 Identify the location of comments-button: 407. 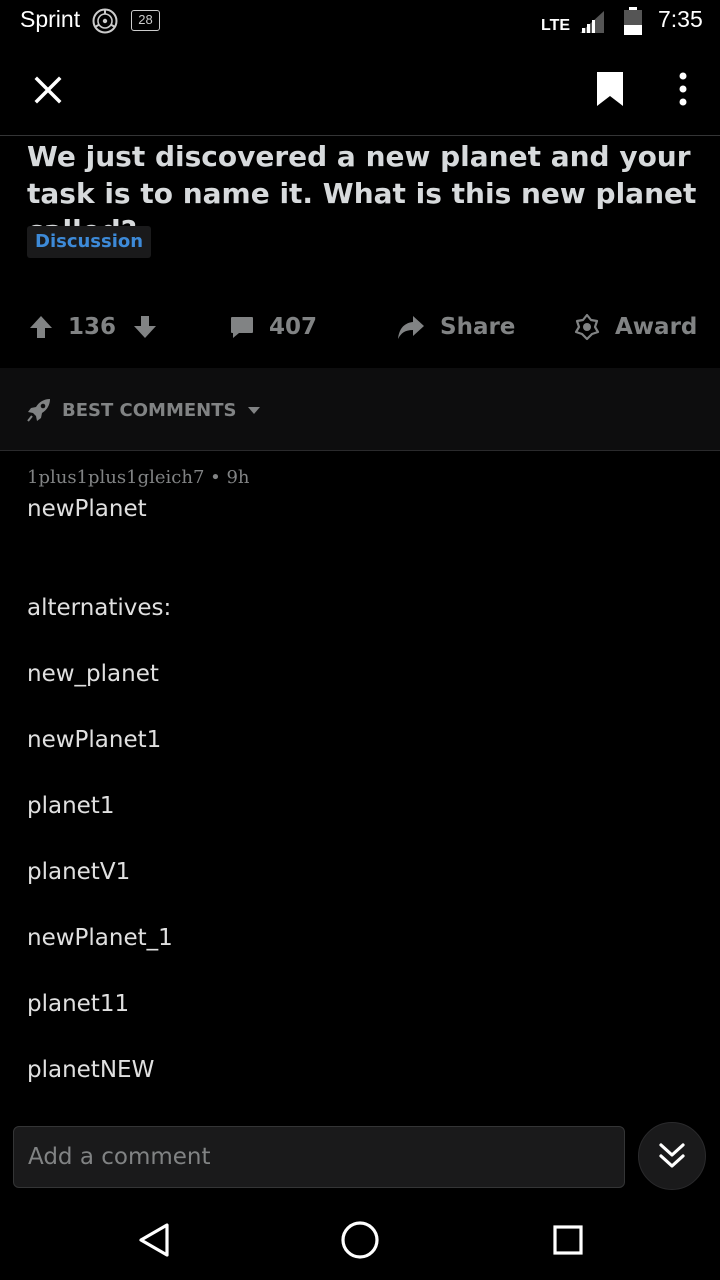
(273, 327).